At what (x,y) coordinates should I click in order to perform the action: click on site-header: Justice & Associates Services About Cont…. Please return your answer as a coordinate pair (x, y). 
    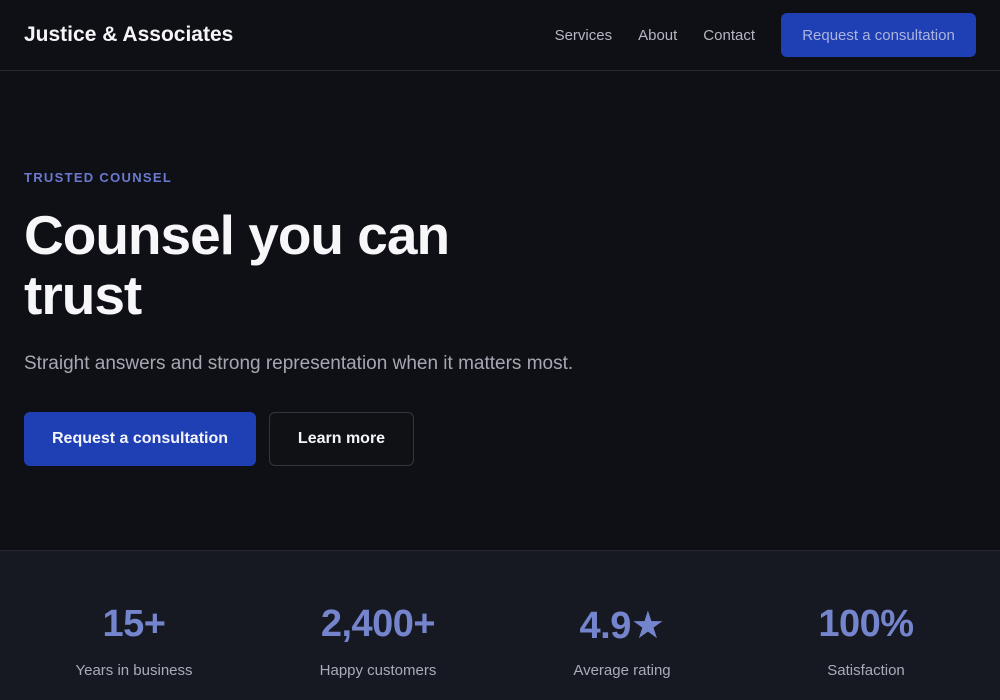
    Looking at the image, I should click on (500, 35).